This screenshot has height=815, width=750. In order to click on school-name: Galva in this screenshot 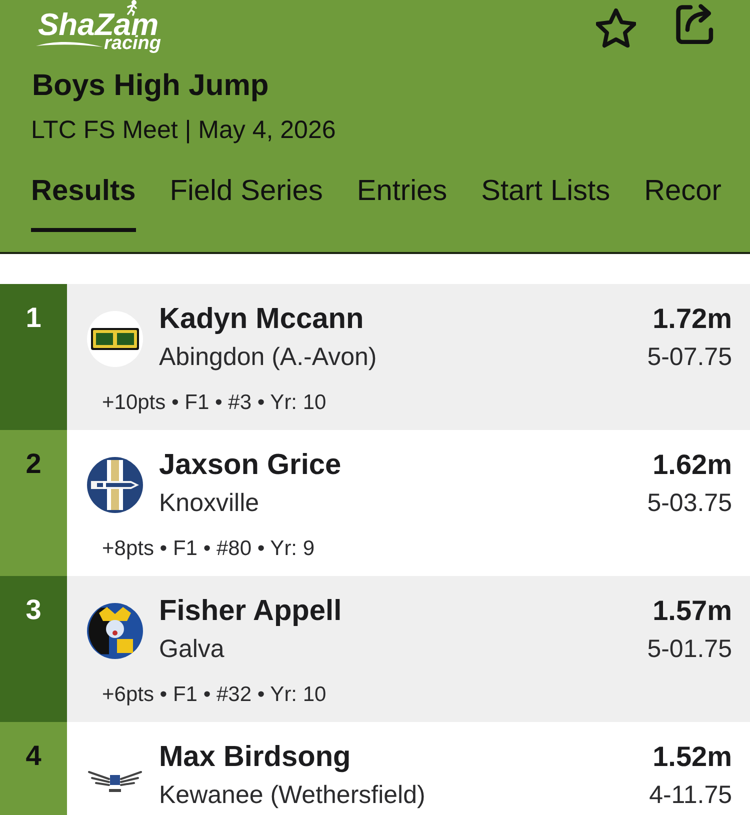, I will do `click(192, 649)`.